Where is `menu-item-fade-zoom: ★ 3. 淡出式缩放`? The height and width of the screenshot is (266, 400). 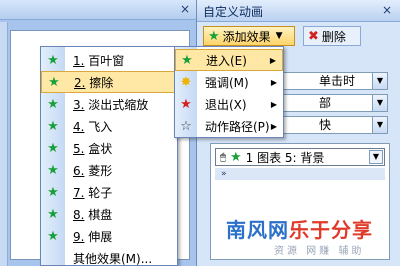
menu-item-fade-zoom: ★ 3. 淡出式缩放 is located at coordinates (109, 104).